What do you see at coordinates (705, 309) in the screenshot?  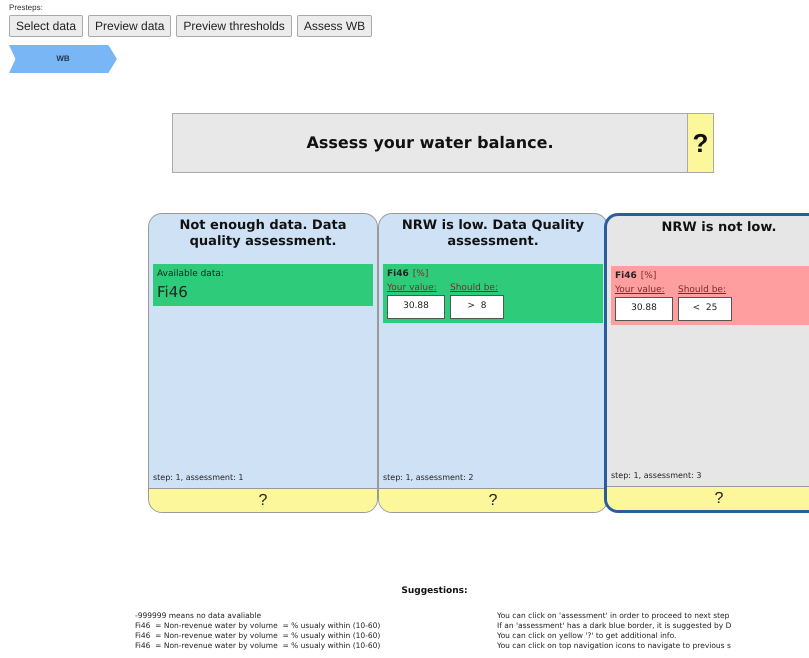 I see `threshold-box: < 25` at bounding box center [705, 309].